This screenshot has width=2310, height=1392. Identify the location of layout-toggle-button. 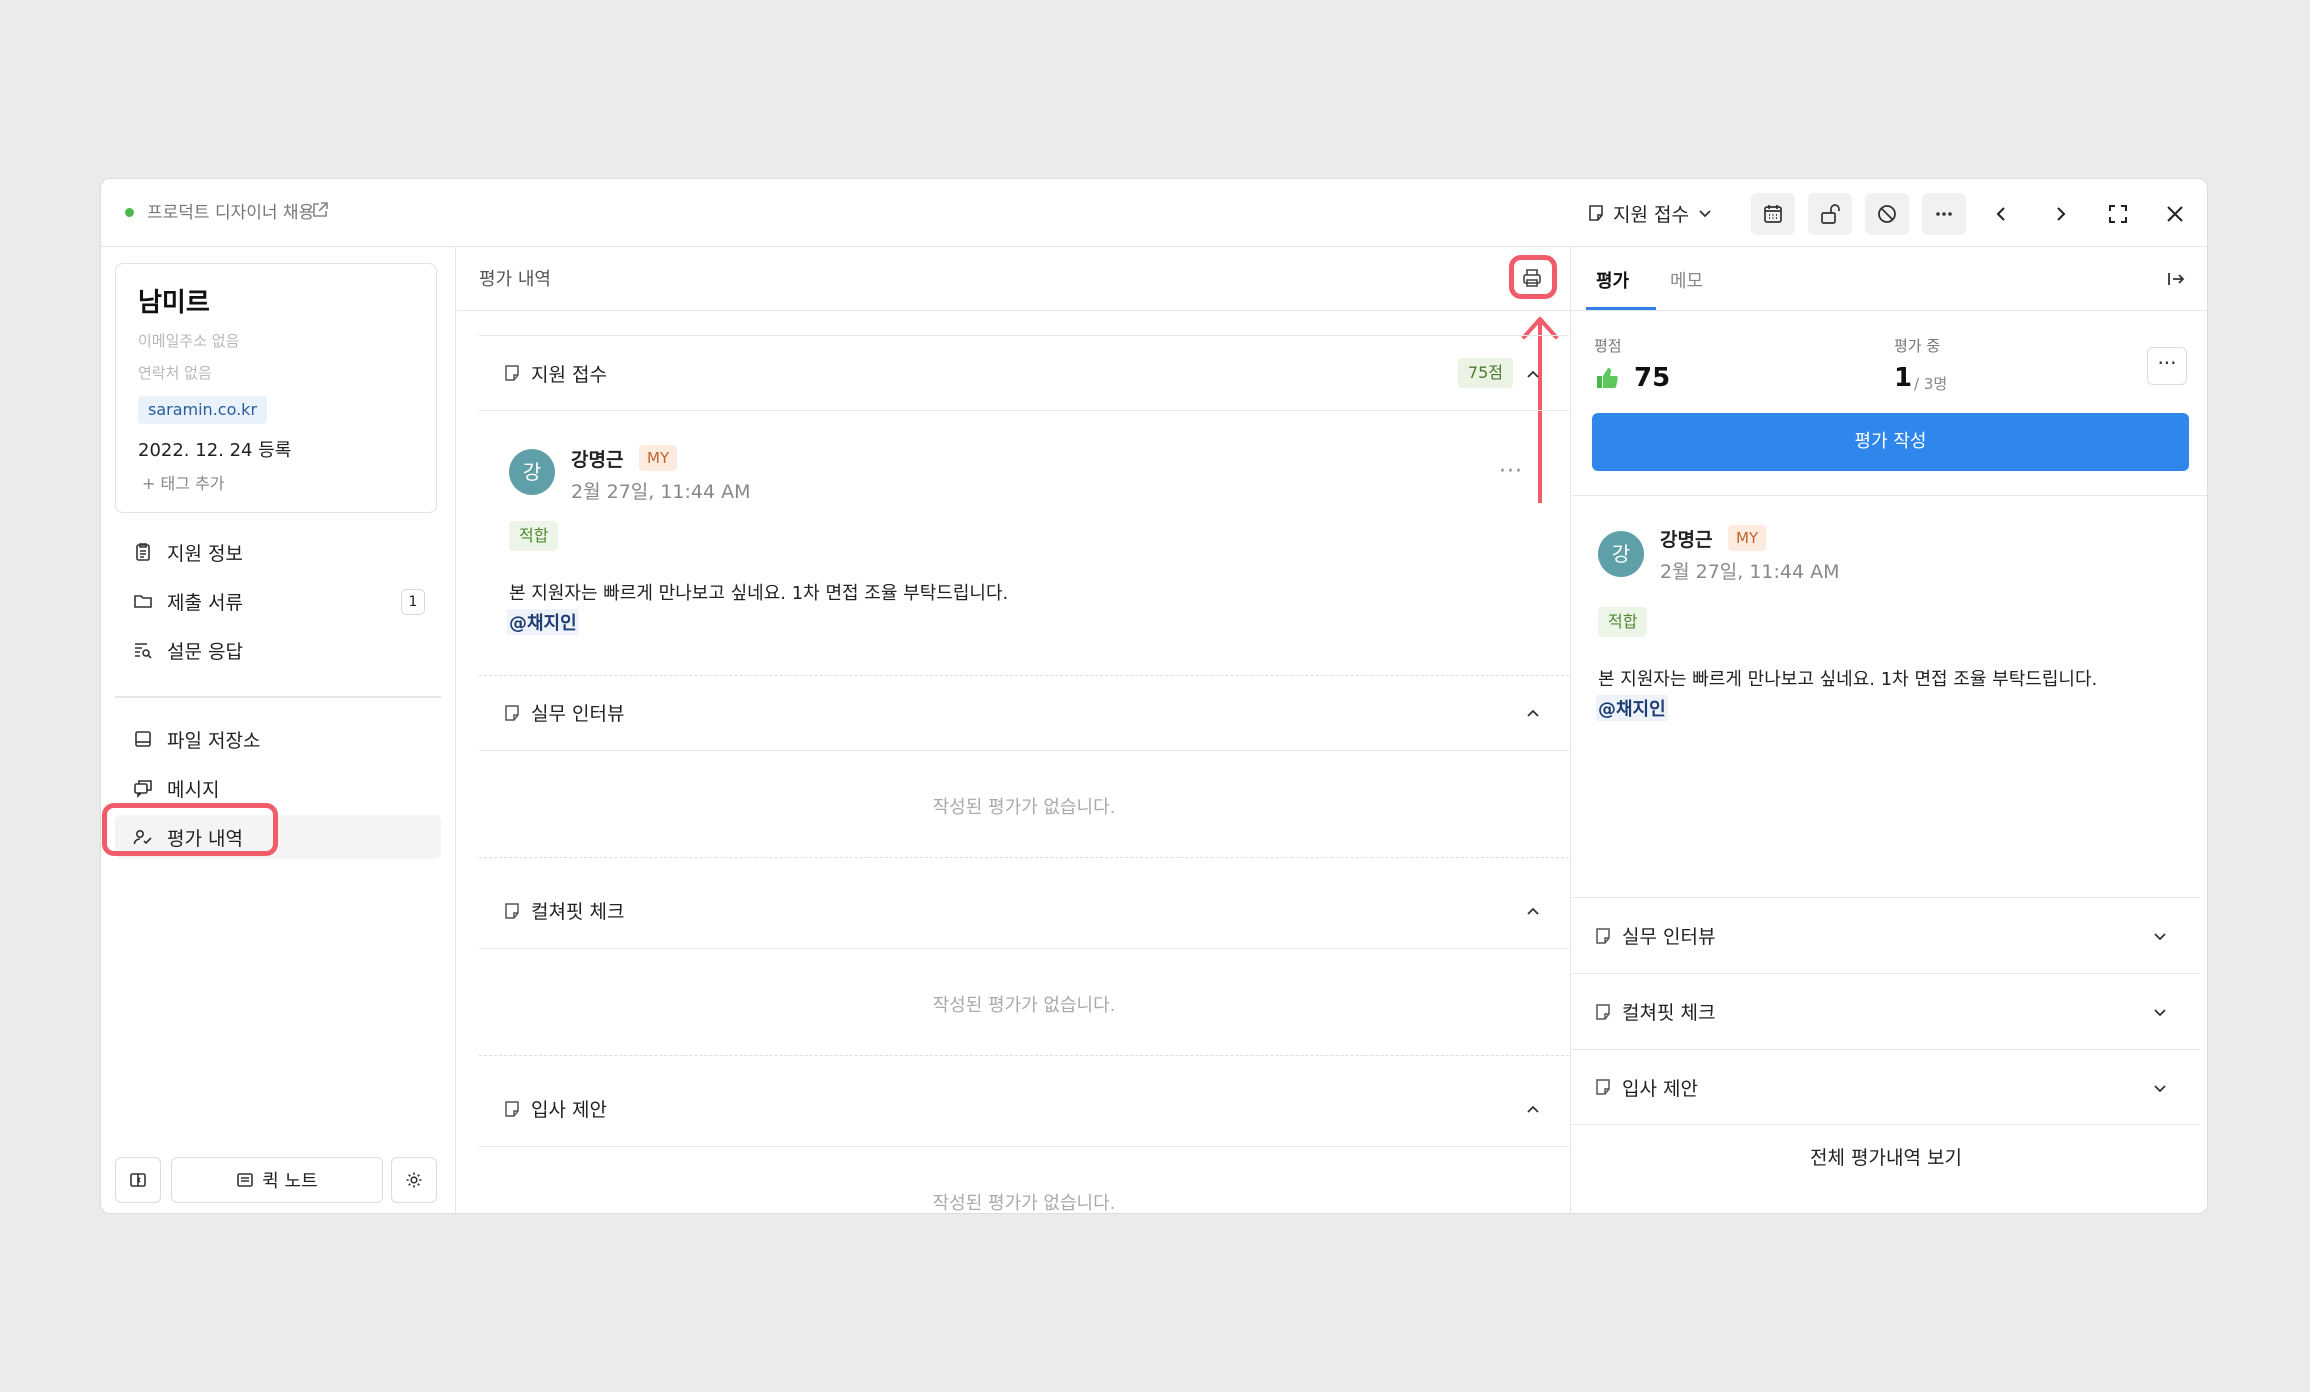
(138, 1180).